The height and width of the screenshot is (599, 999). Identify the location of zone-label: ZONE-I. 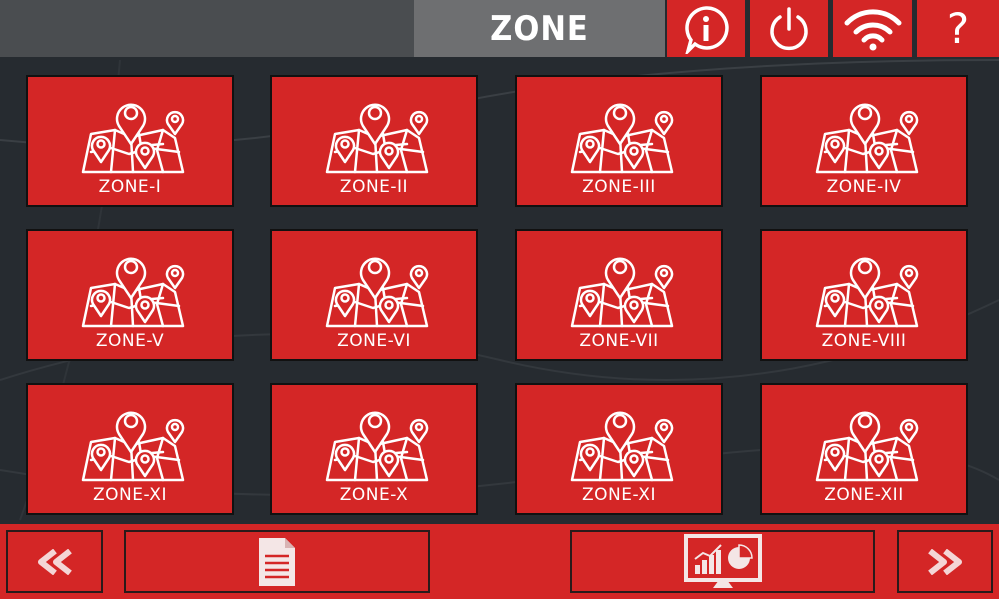
(130, 187).